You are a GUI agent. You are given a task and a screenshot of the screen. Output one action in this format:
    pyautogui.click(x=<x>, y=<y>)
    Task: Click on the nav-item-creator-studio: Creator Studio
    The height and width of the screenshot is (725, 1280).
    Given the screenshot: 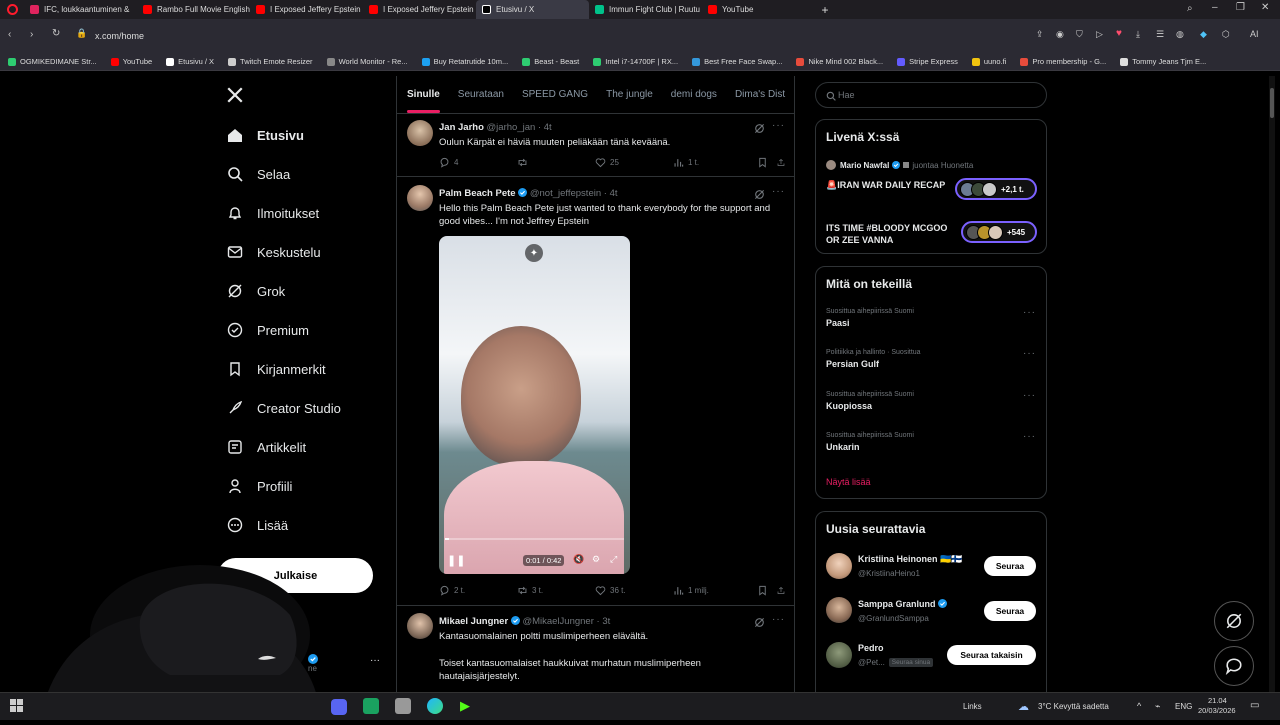 What is the action you would take?
    pyautogui.click(x=283, y=408)
    